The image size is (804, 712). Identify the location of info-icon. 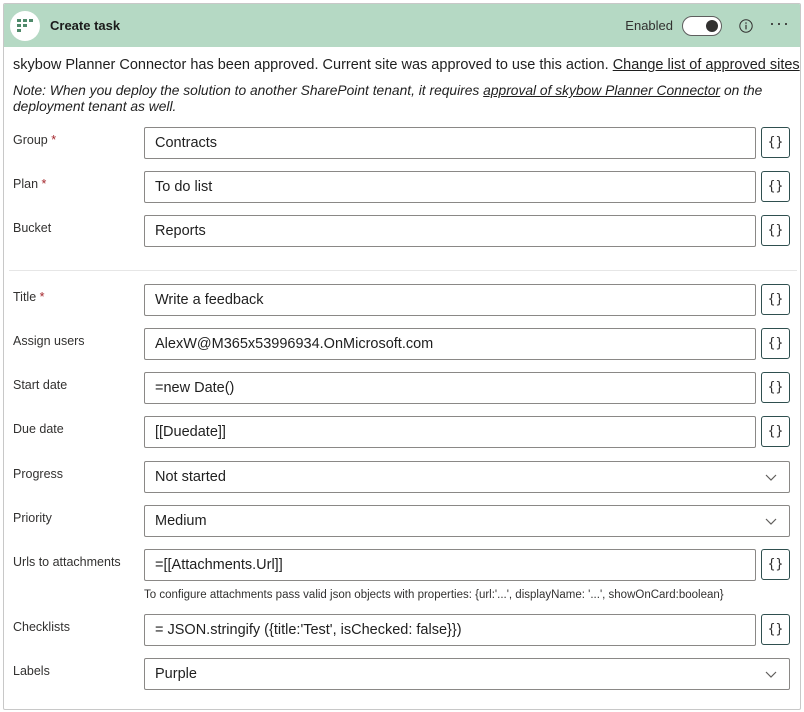
(746, 26).